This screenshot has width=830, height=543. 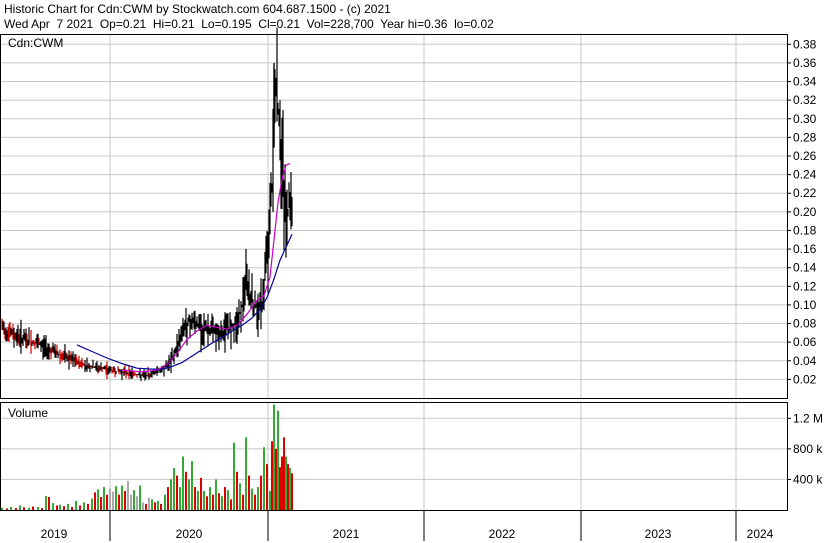 What do you see at coordinates (28, 413) in the screenshot?
I see `volume-panel-label: Volume` at bounding box center [28, 413].